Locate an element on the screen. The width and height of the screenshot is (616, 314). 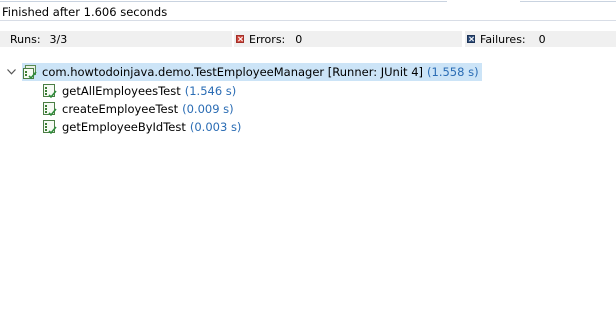
tree-root-time: (1.558 s) is located at coordinates (453, 72).